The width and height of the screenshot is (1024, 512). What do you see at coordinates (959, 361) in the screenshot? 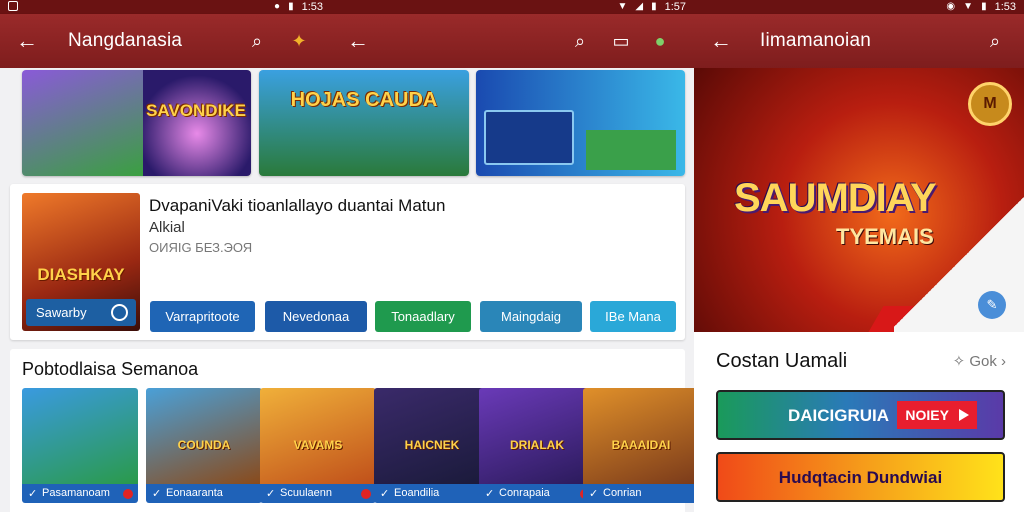
I see `sparkle-icon: ✧` at bounding box center [959, 361].